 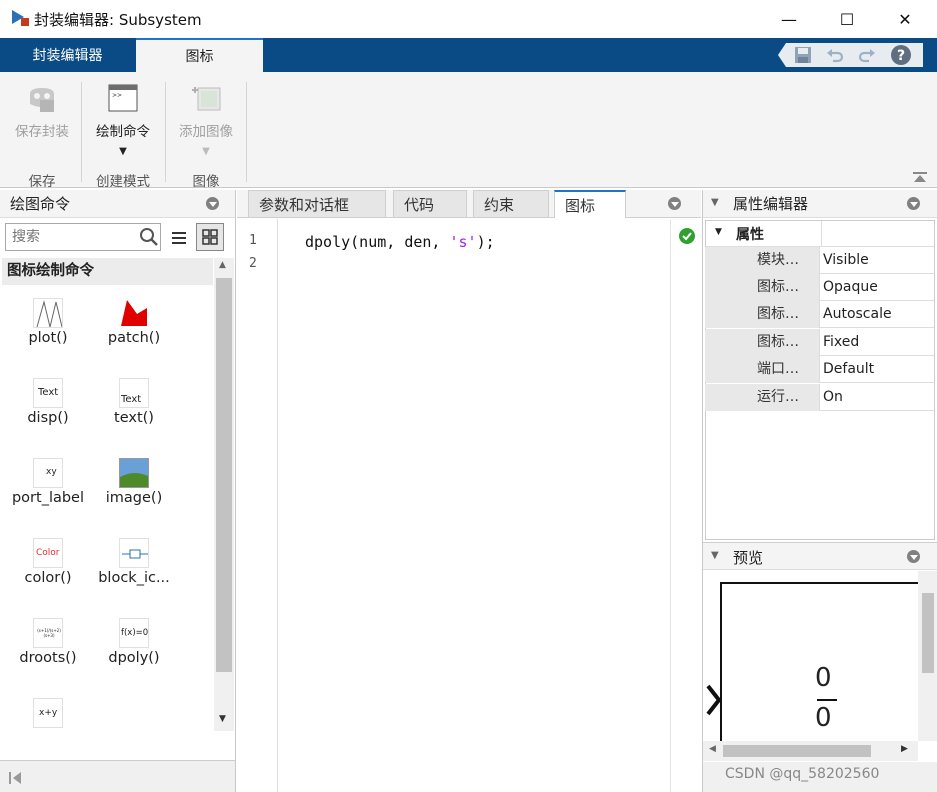 I want to click on group-image-label: 图像, so click(x=206, y=182).